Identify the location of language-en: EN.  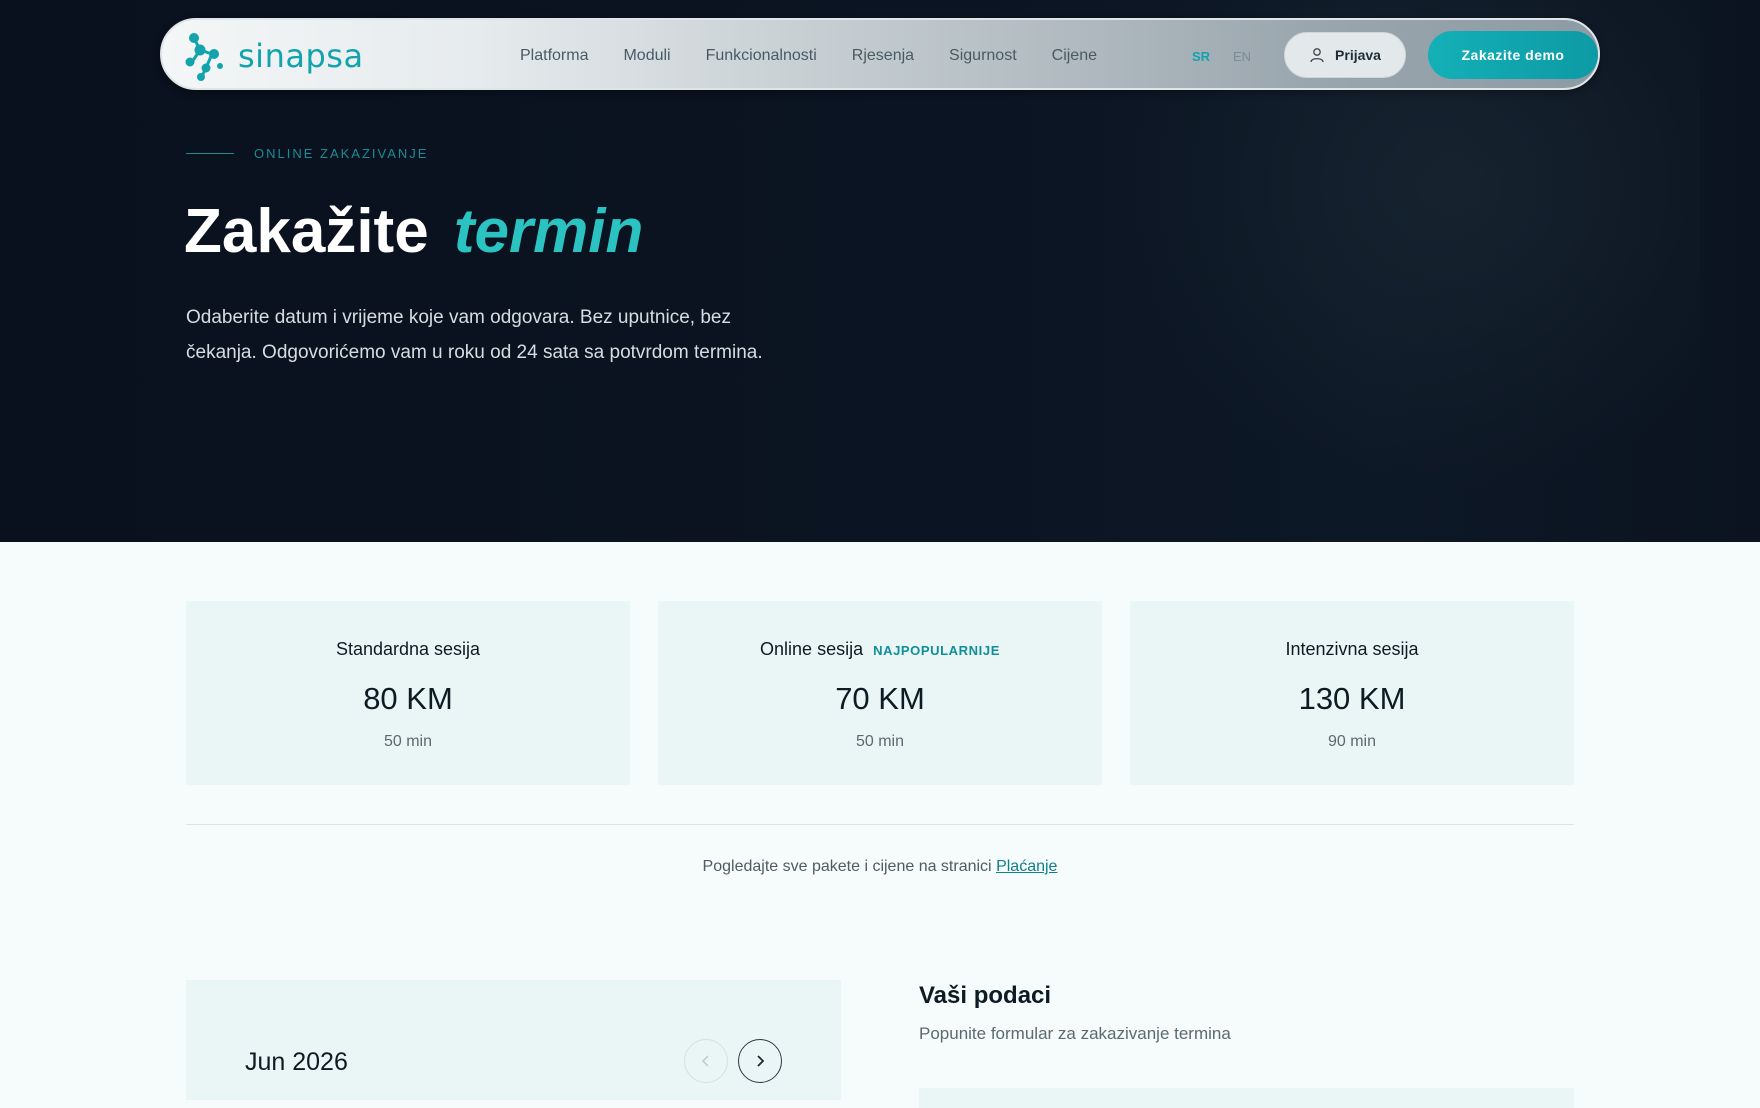
(1242, 56).